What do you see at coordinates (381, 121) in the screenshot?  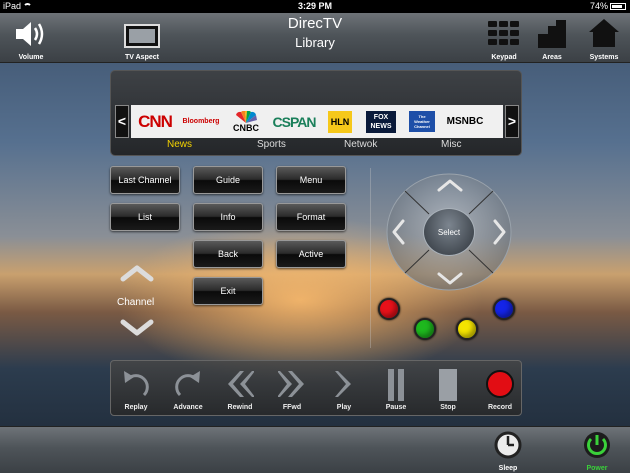 I see `channel-logo-foxnews: FOX NEWS` at bounding box center [381, 121].